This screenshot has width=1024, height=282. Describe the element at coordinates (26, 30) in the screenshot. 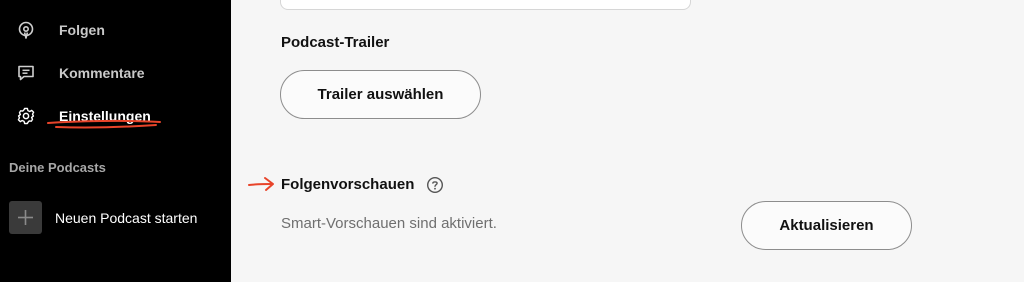

I see `podcast-icon` at that location.